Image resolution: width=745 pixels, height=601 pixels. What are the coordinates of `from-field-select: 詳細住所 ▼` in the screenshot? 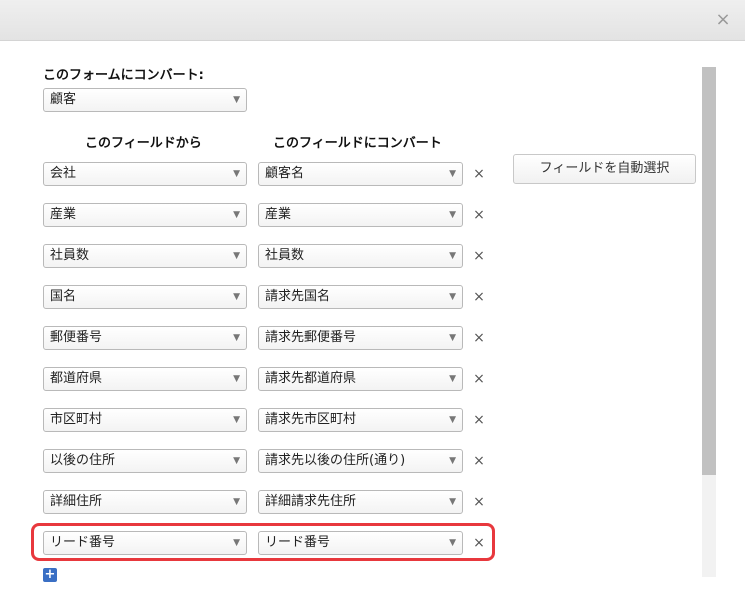 It's located at (145, 502).